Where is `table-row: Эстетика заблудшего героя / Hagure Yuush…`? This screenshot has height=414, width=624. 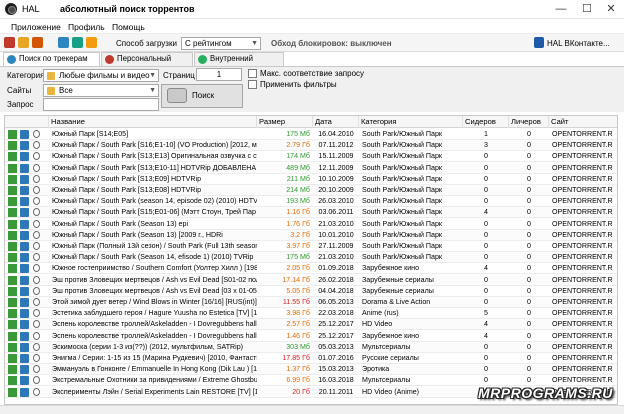 table-row: Эстетика заблудшего героя / Hagure Yuush… is located at coordinates (311, 314).